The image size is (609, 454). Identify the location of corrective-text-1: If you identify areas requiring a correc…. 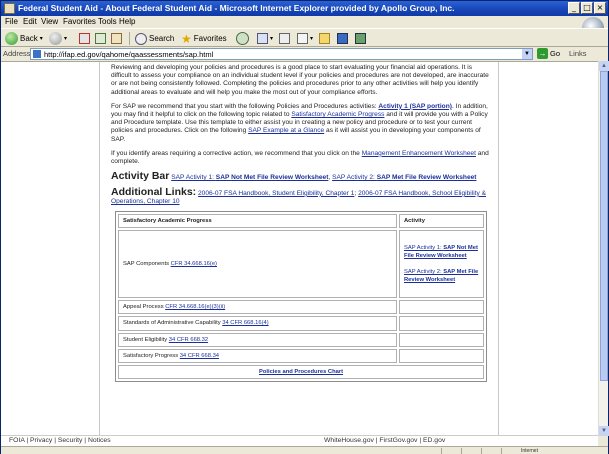
(236, 153).